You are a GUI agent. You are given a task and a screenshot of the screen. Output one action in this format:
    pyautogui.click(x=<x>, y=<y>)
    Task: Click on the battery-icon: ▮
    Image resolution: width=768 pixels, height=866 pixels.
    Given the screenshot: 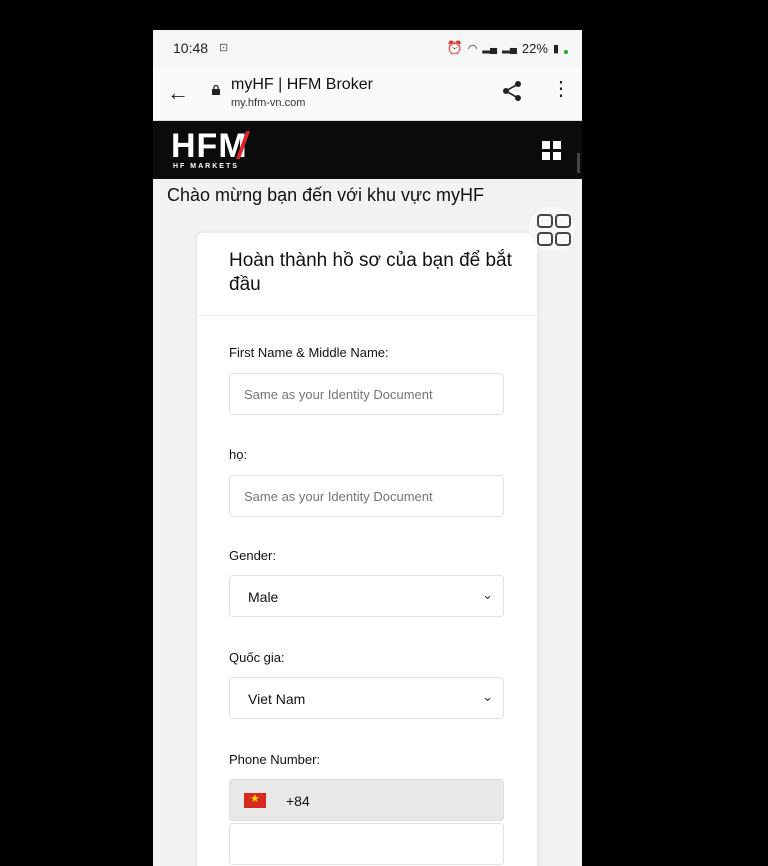 What is the action you would take?
    pyautogui.click(x=555, y=48)
    